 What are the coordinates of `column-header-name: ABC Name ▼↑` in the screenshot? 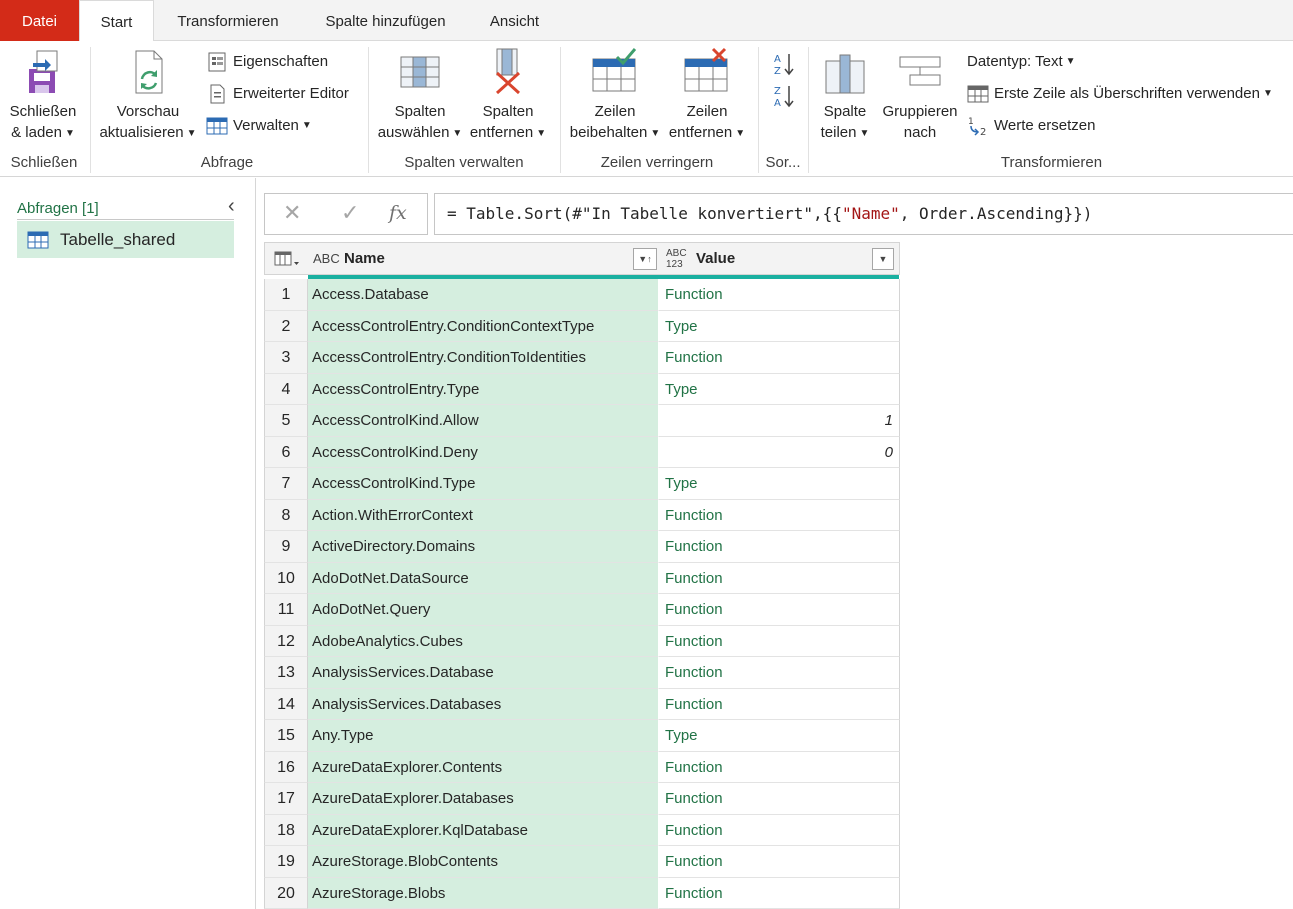 It's located at (484, 258).